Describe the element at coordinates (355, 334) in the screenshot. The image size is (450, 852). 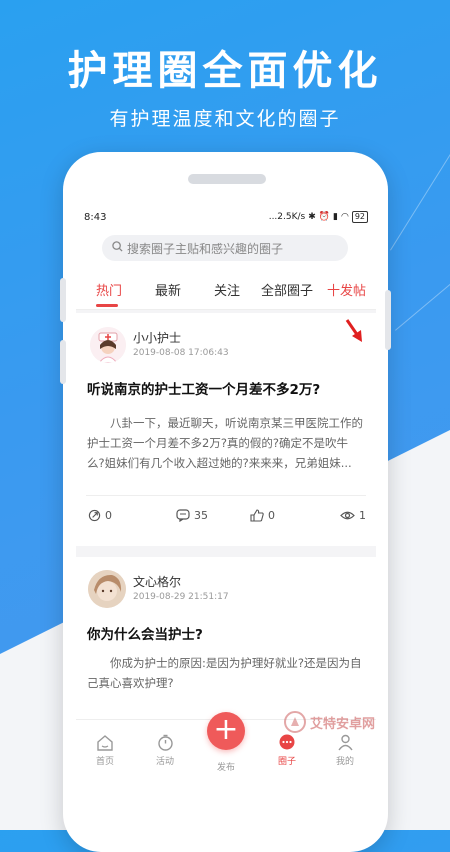
I see `red-arrow-icon` at that location.